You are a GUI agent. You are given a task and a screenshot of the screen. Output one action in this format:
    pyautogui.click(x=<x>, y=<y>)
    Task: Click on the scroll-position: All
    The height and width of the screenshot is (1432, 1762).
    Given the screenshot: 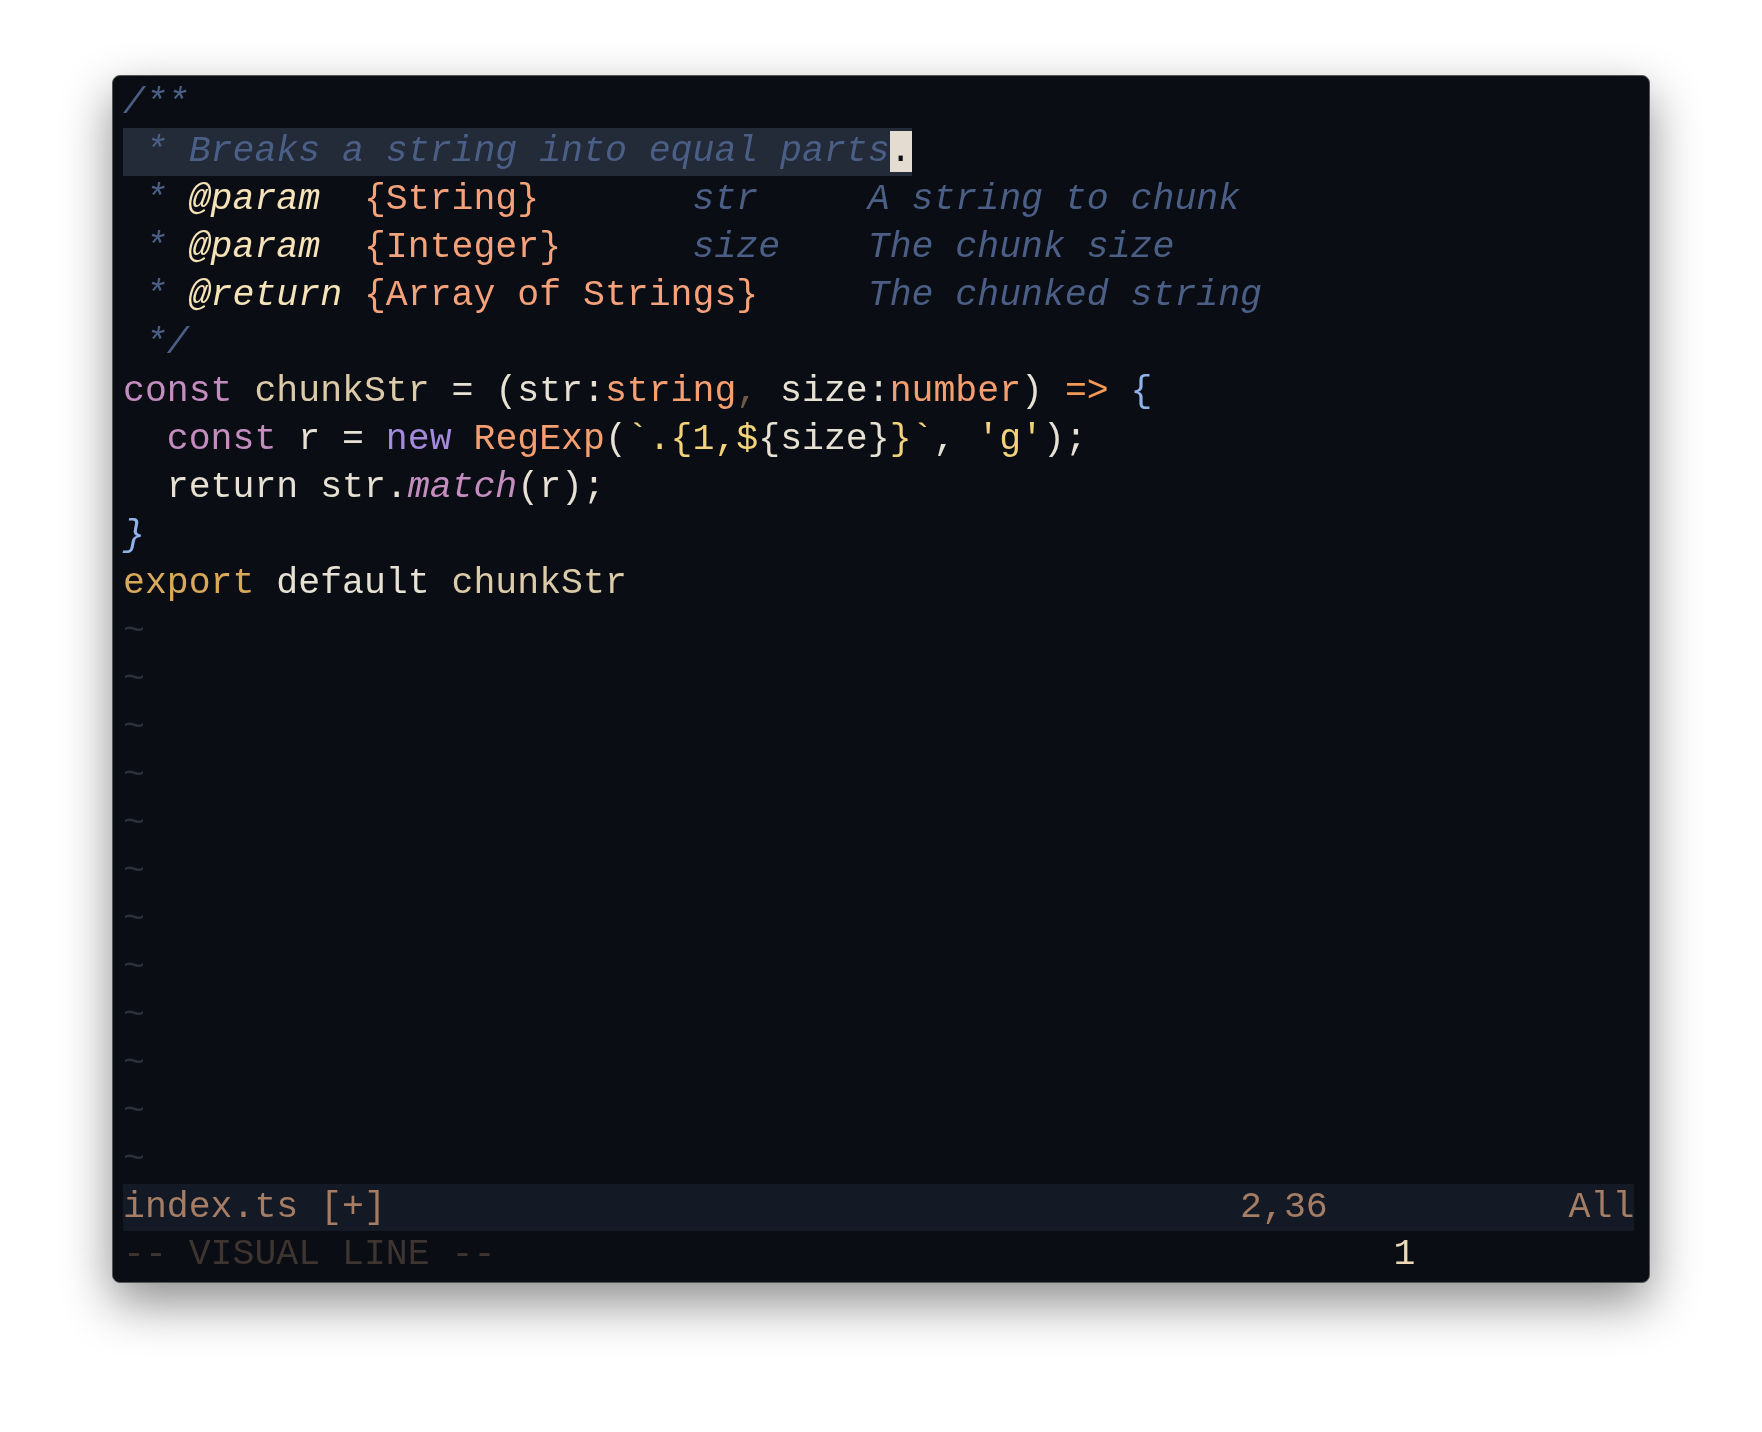 What is the action you would take?
    pyautogui.click(x=1601, y=1208)
    